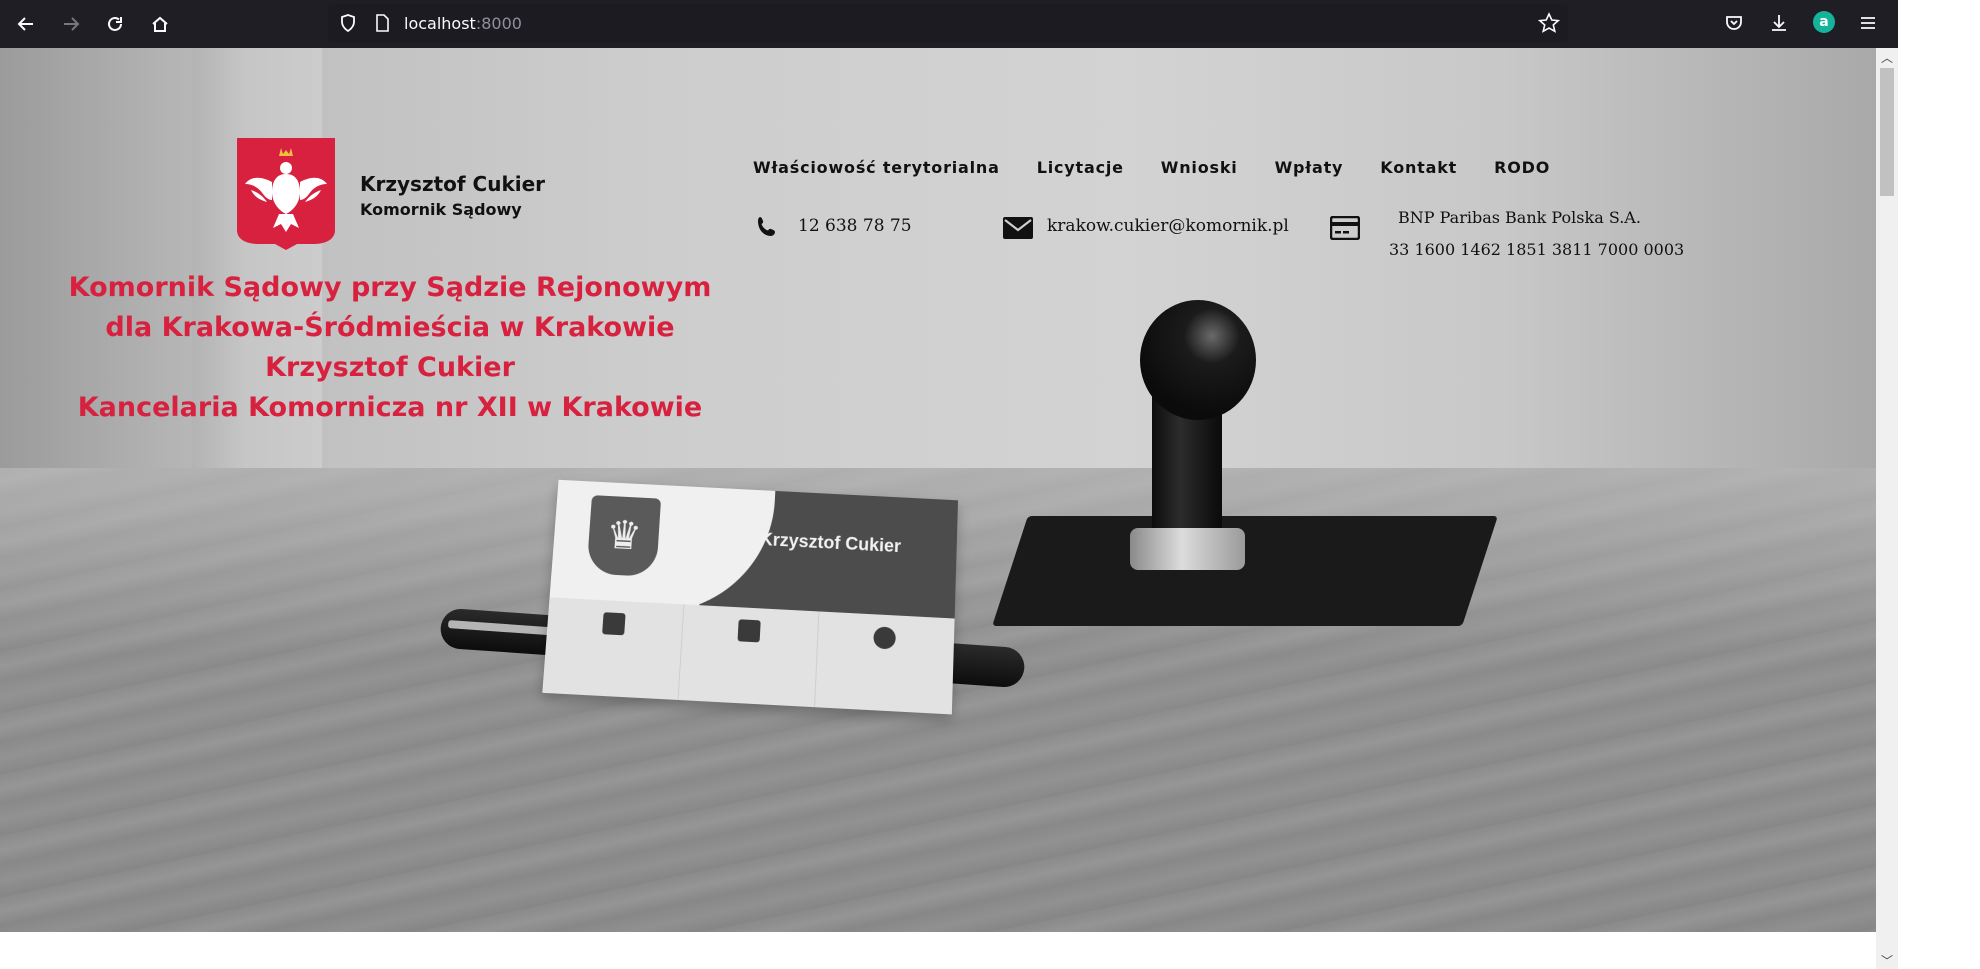 The image size is (1980, 969). I want to click on home-button, so click(160, 24).